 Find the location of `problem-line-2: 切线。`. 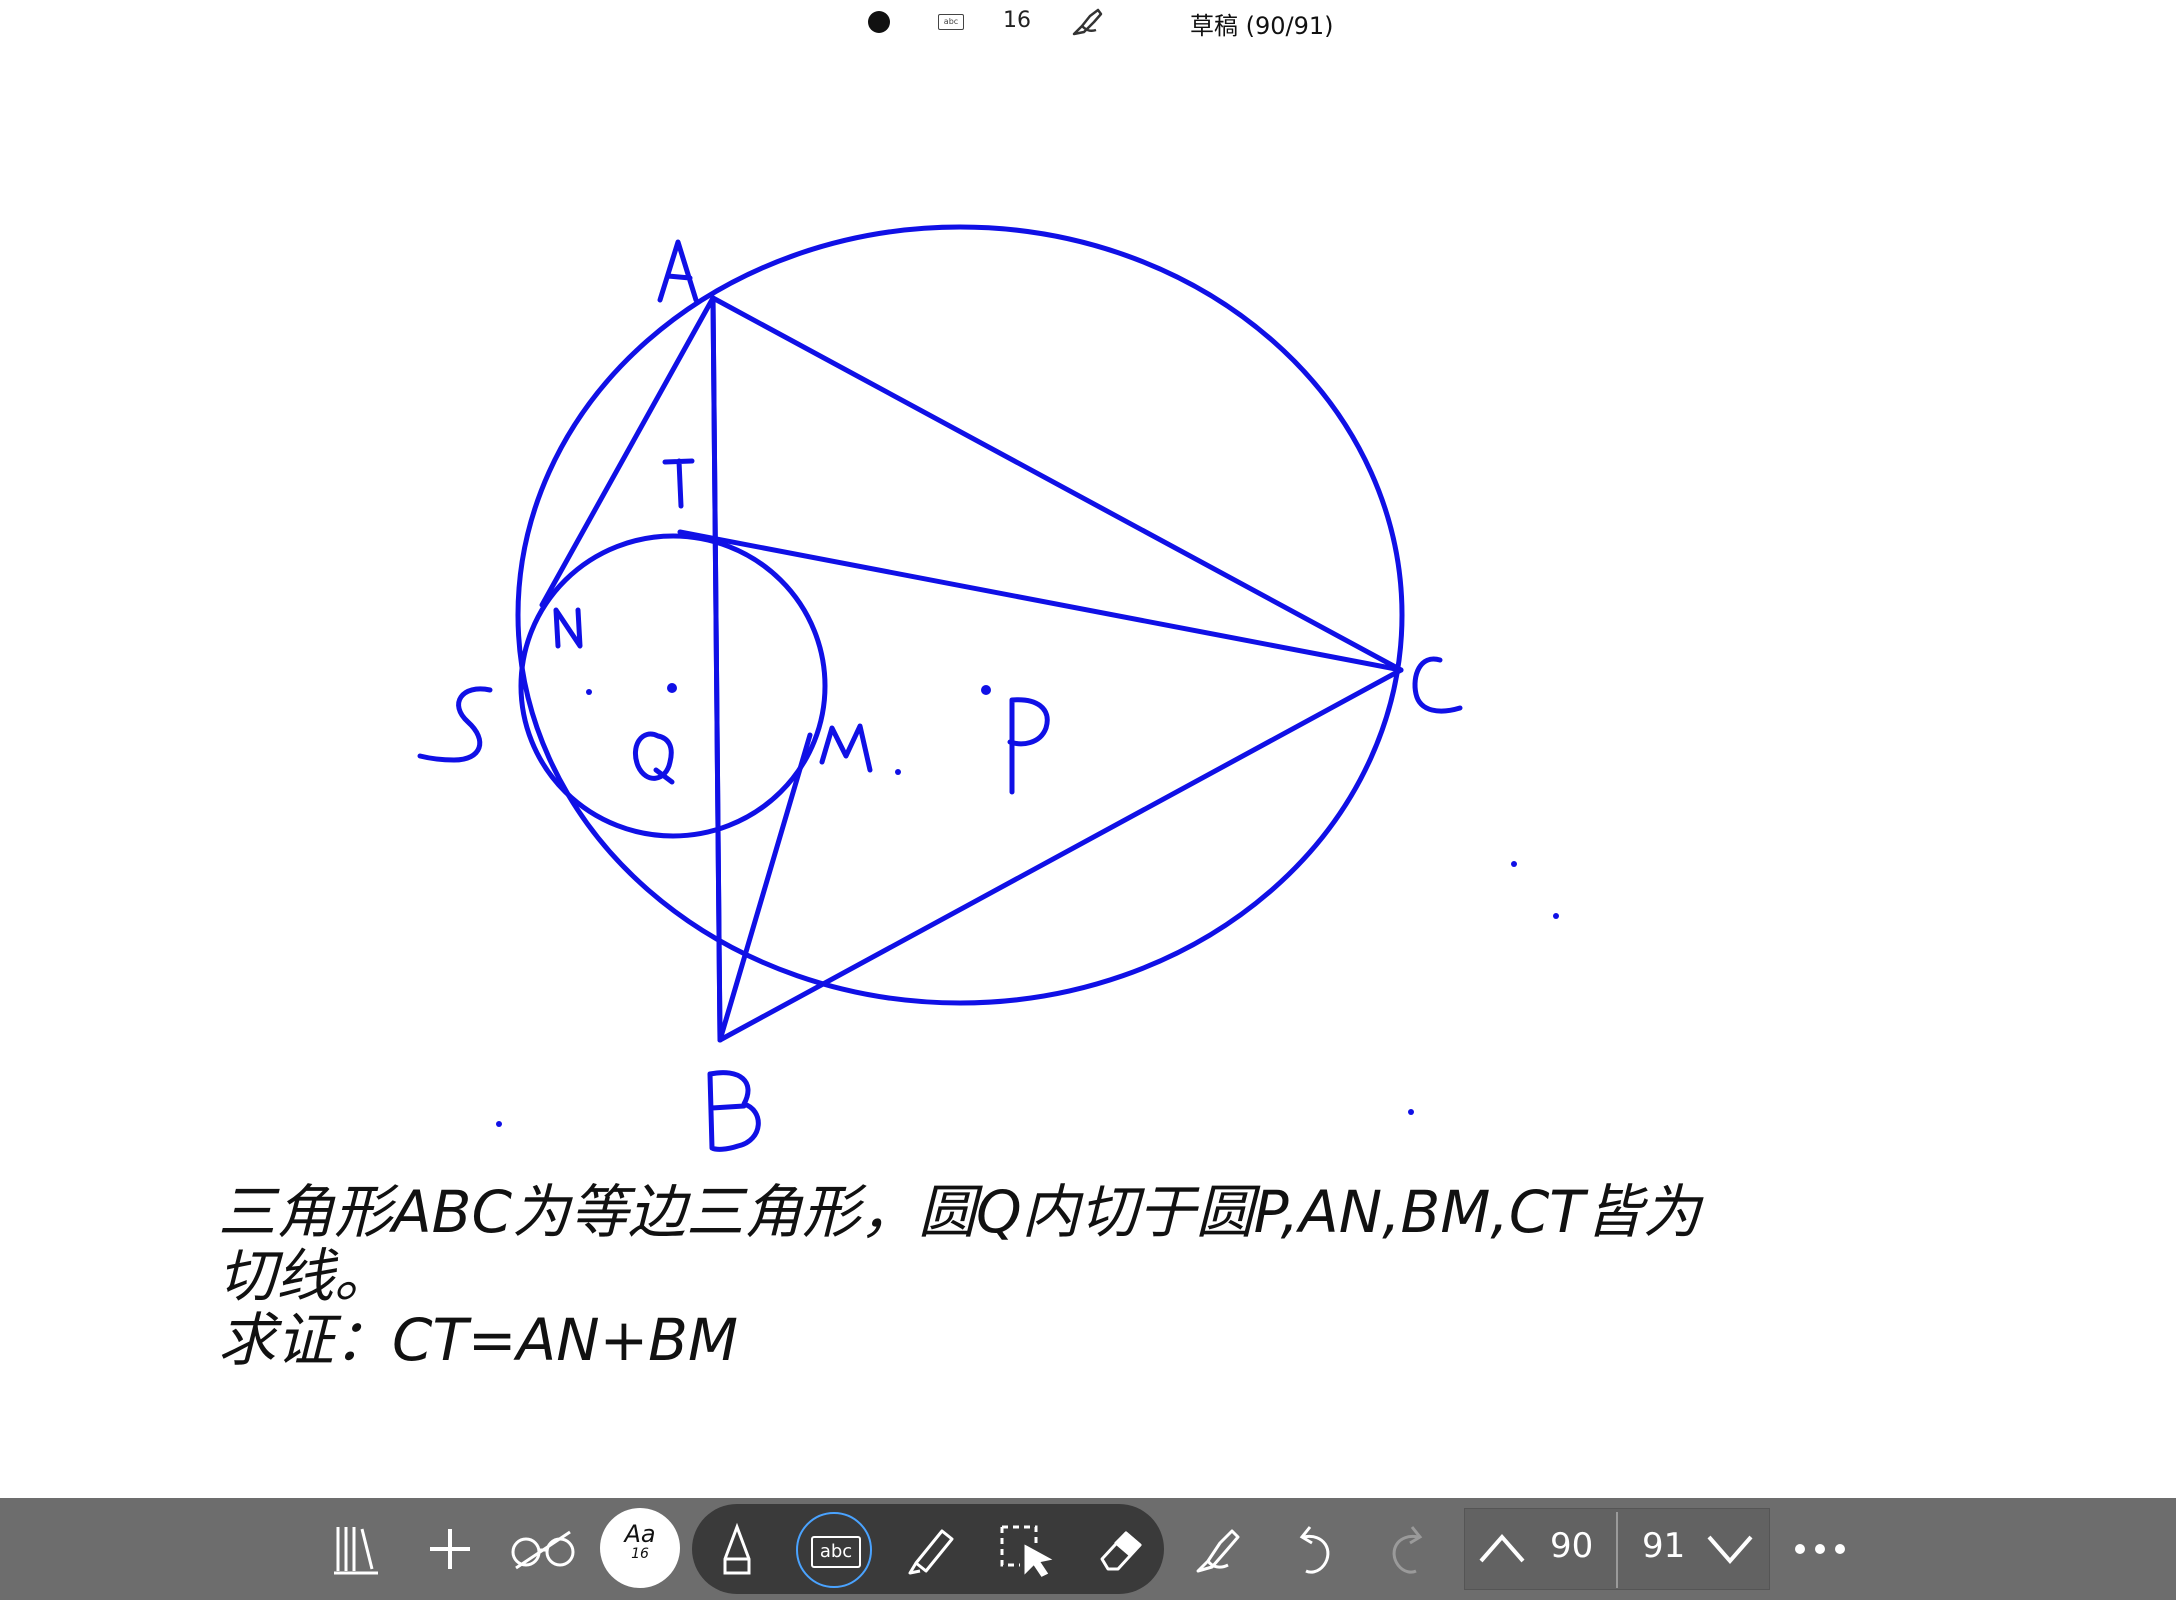

problem-line-2: 切线。 is located at coordinates (305, 1276).